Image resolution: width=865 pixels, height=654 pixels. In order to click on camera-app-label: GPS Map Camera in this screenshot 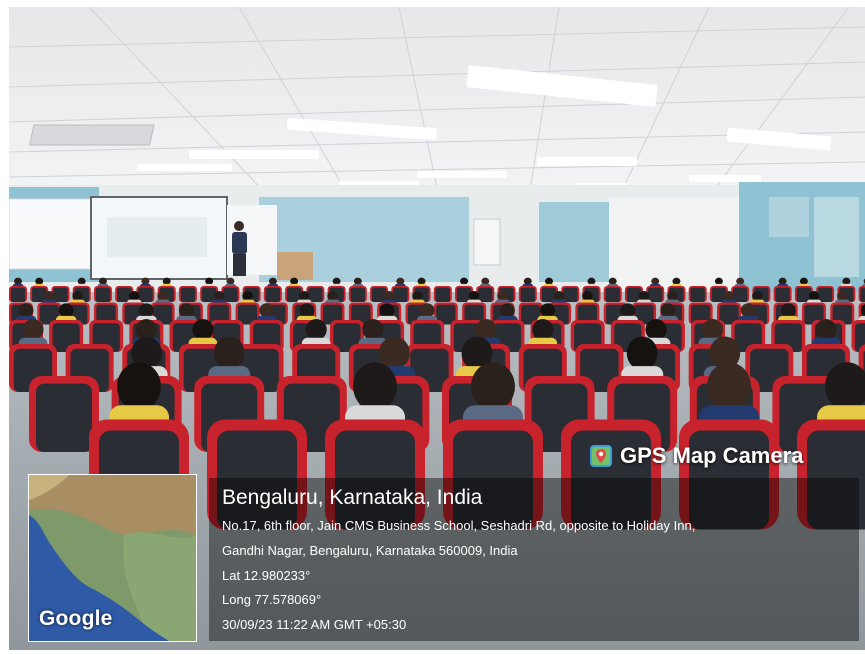, I will do `click(712, 455)`.